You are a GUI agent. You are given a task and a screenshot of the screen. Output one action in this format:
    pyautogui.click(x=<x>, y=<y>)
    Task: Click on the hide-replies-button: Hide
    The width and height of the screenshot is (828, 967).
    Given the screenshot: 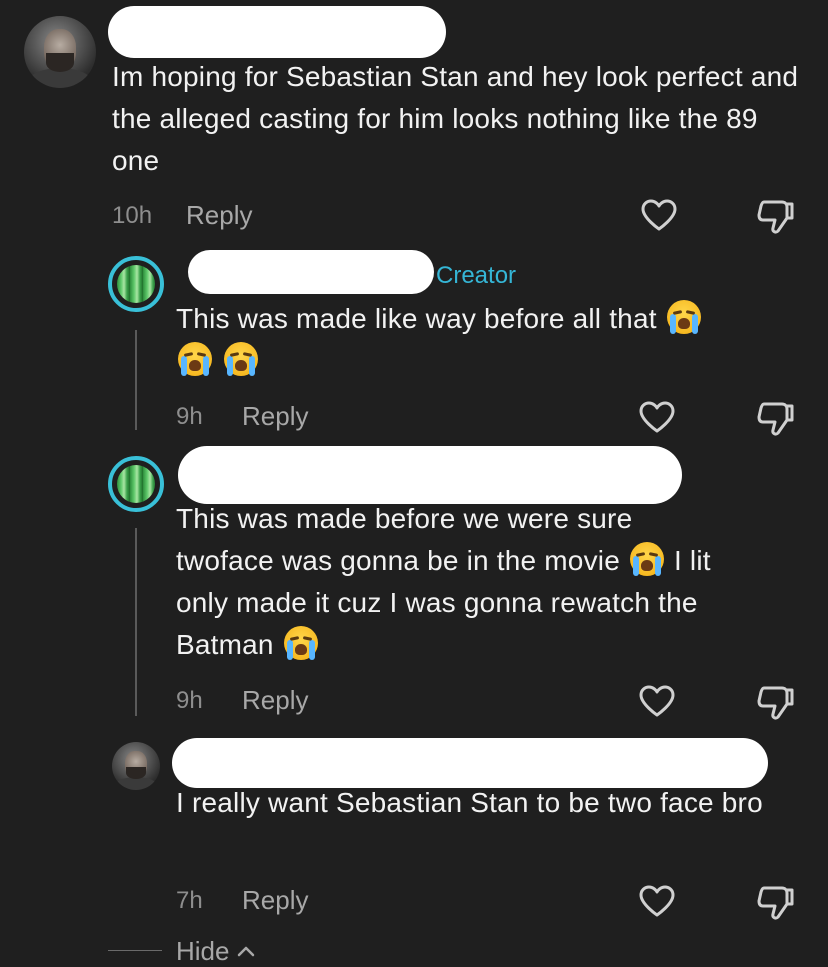 What is the action you would take?
    pyautogui.click(x=215, y=951)
    